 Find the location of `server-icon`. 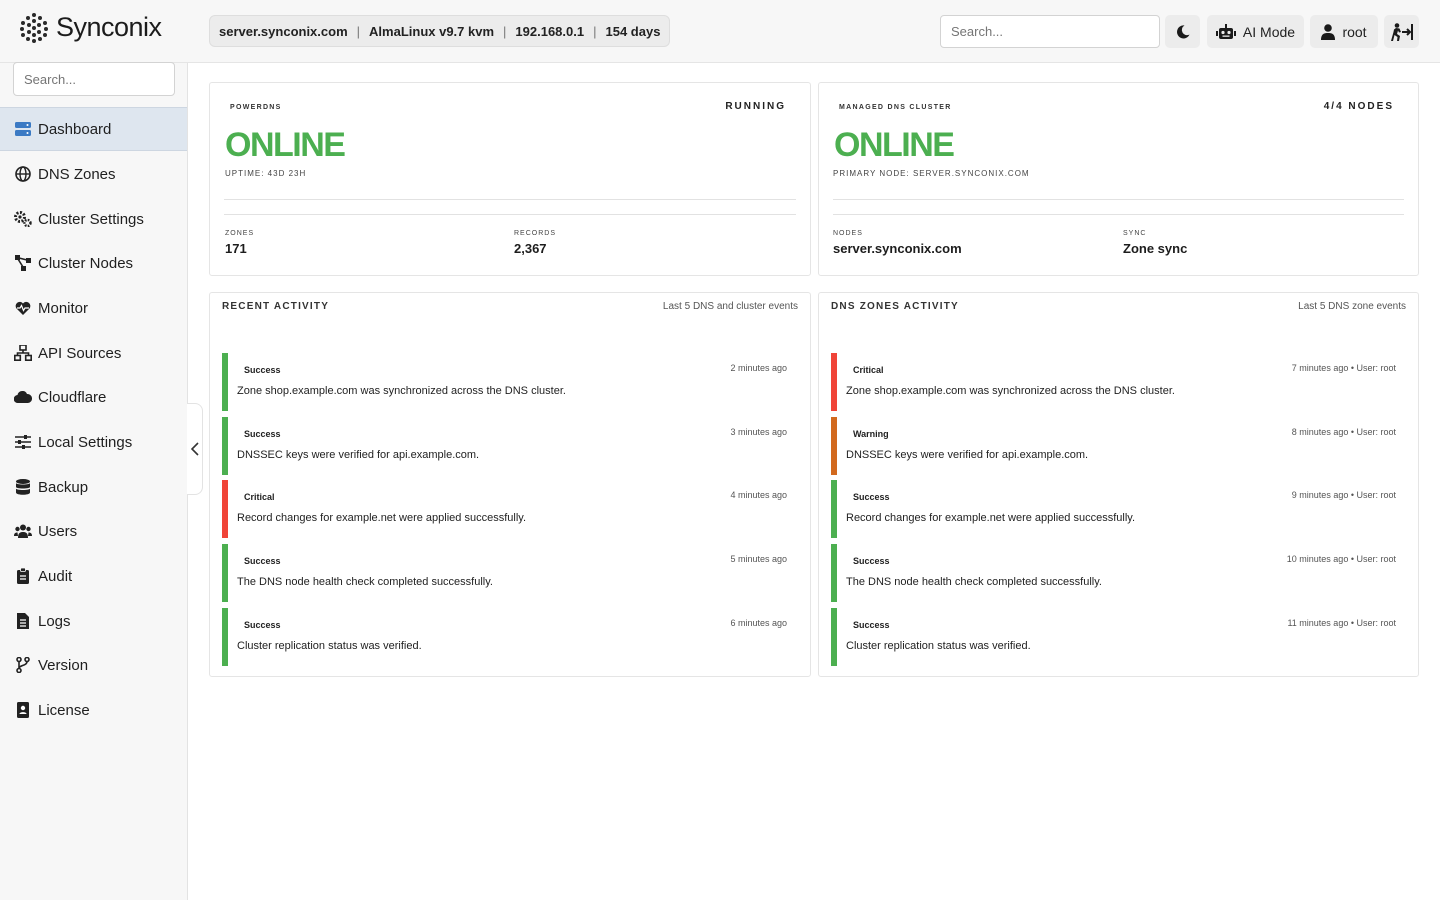

server-icon is located at coordinates (23, 129).